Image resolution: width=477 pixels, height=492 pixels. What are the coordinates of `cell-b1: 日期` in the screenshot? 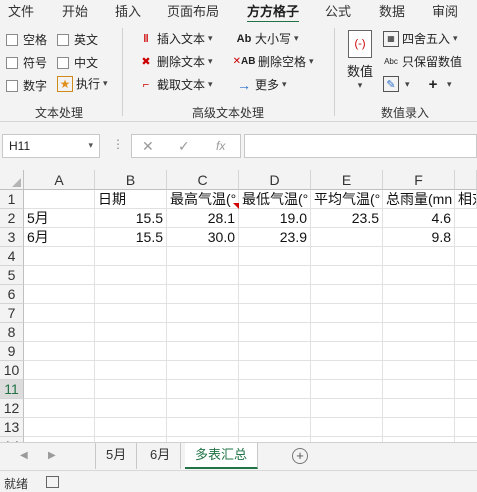 It's located at (131, 199).